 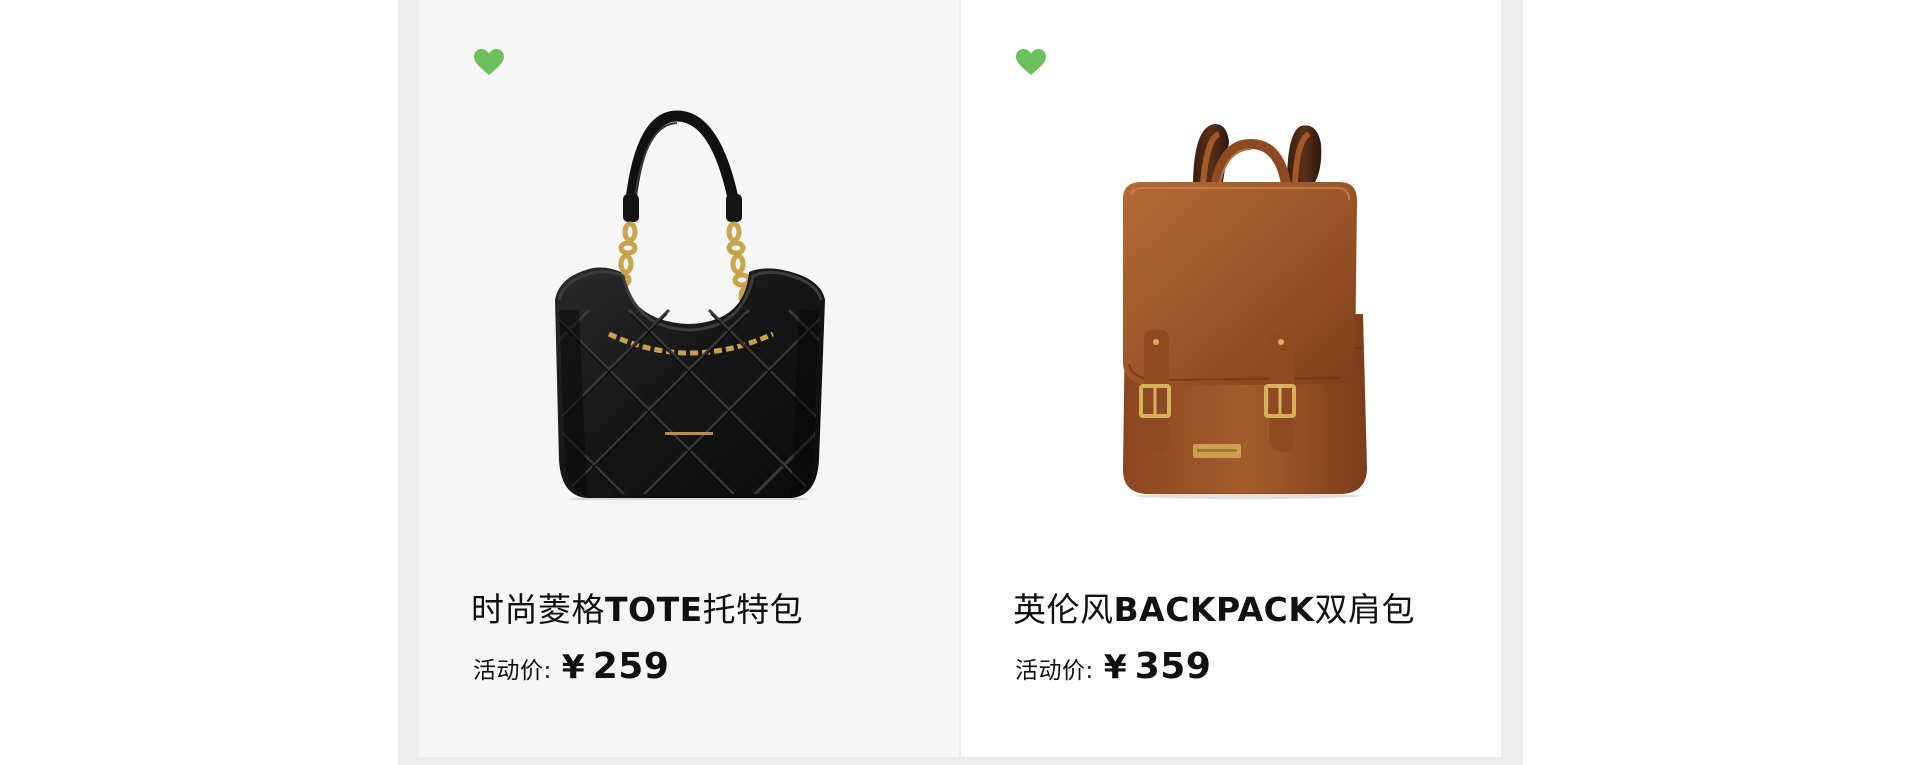 I want to click on product-title: 时尚菱格TOTE托特包, so click(x=637, y=610).